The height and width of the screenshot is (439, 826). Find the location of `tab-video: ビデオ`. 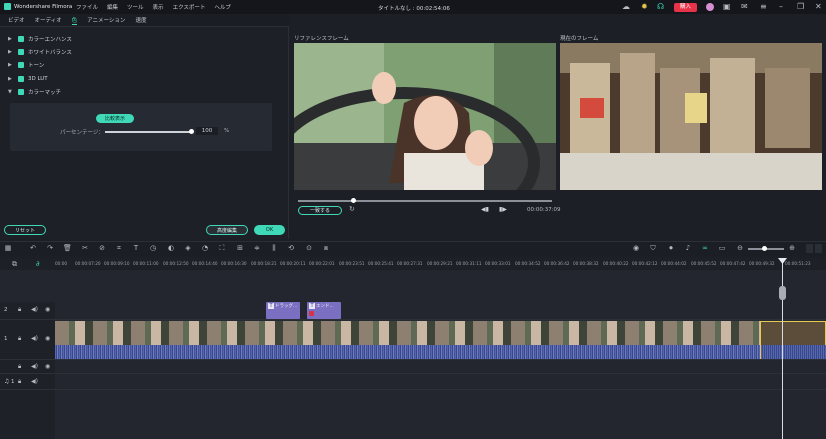

tab-video: ビデオ is located at coordinates (16, 20).